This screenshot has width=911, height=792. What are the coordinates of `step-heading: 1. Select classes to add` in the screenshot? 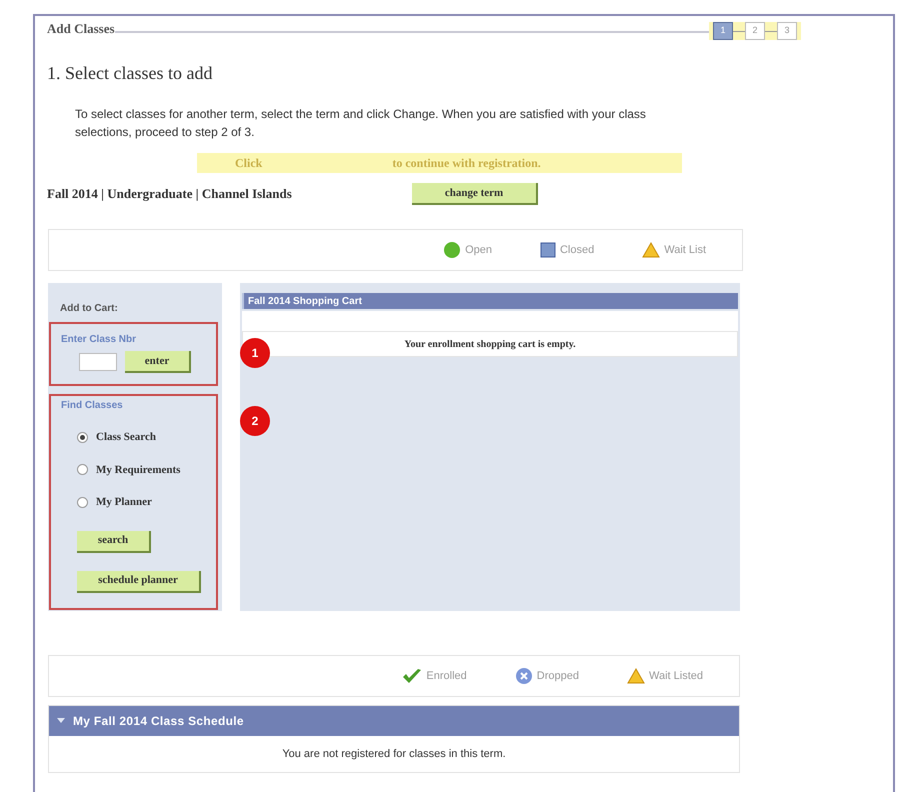 It's located at (130, 73).